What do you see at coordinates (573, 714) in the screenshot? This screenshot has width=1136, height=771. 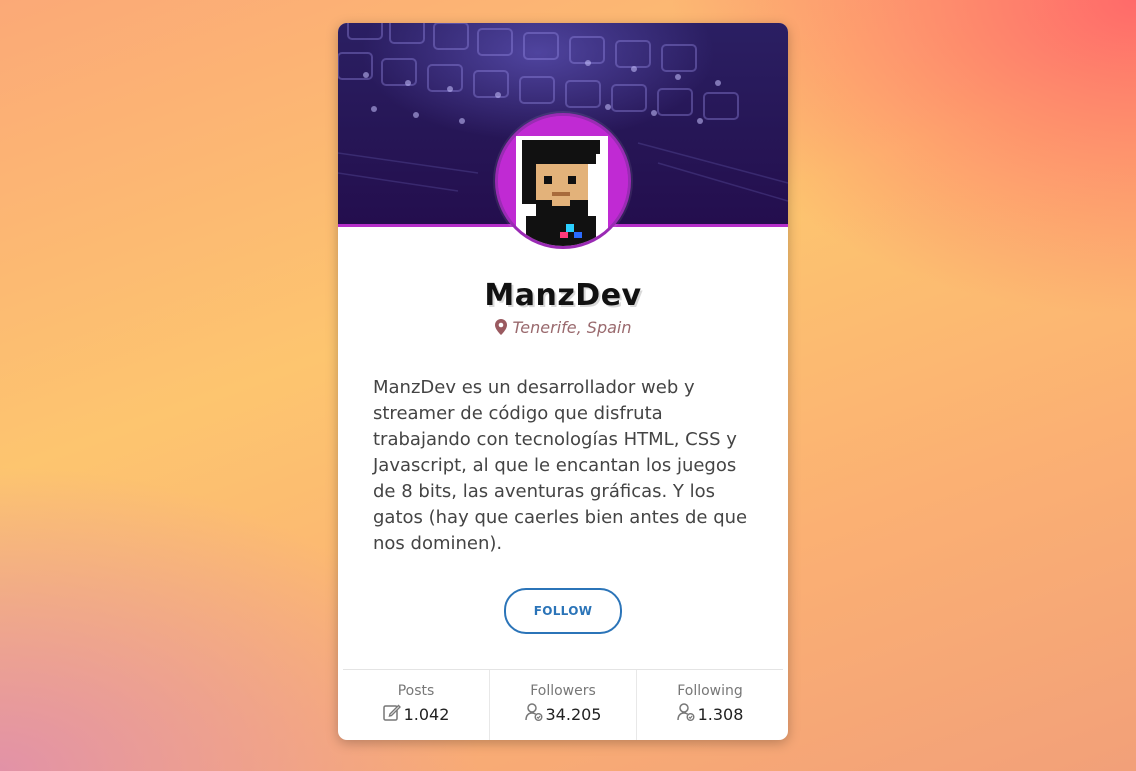 I see `stat-value: 34.205` at bounding box center [573, 714].